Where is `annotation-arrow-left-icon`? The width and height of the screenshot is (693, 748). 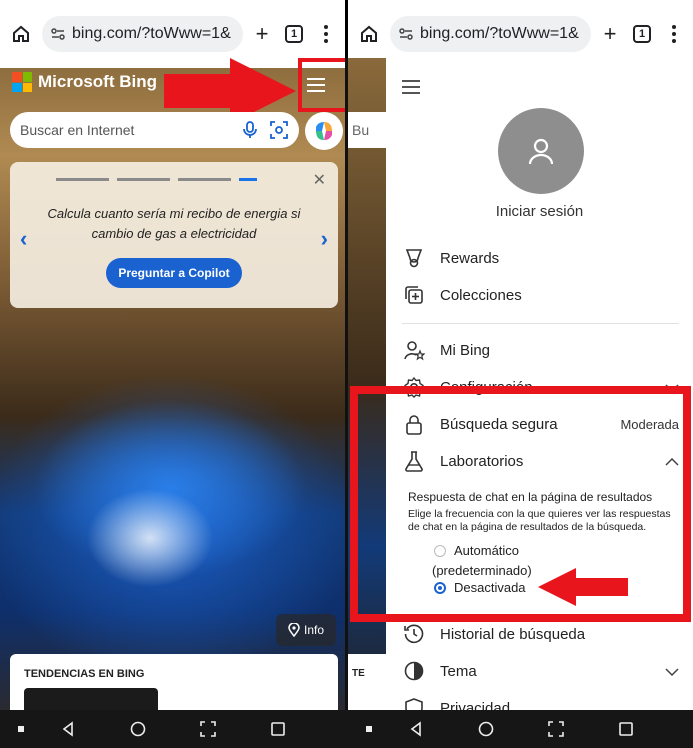
annotation-arrow-left-icon is located at coordinates (583, 587).